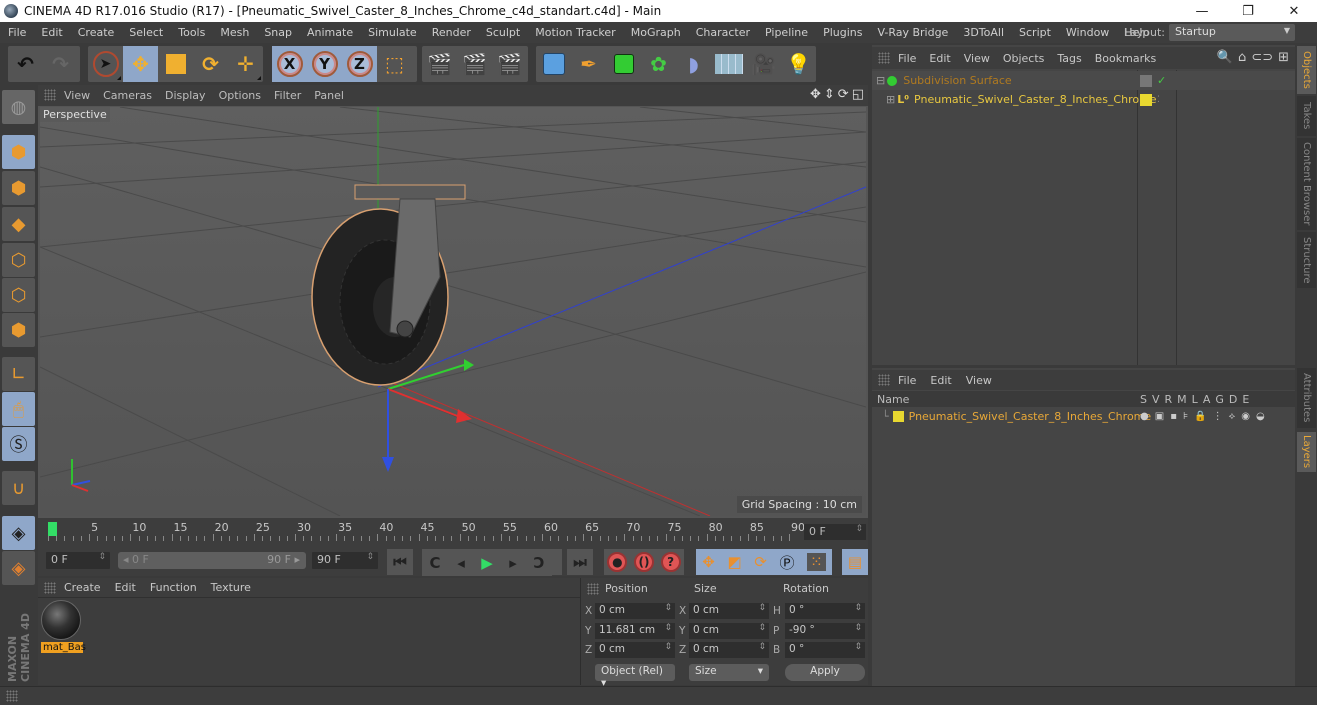 This screenshot has height=705, width=1317. Describe the element at coordinates (60, 64) in the screenshot. I see `redo-icon: ↷` at that location.